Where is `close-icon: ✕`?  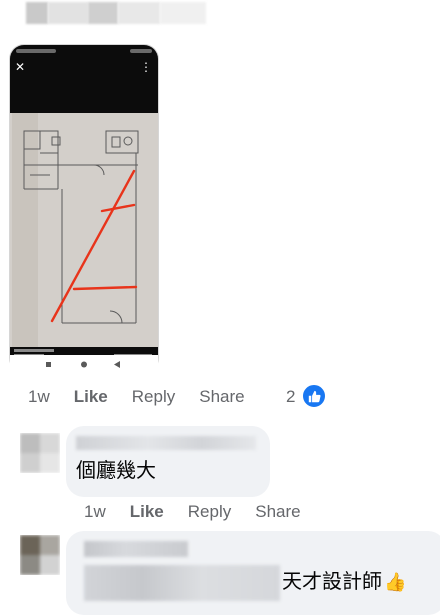 close-icon: ✕ is located at coordinates (20, 67).